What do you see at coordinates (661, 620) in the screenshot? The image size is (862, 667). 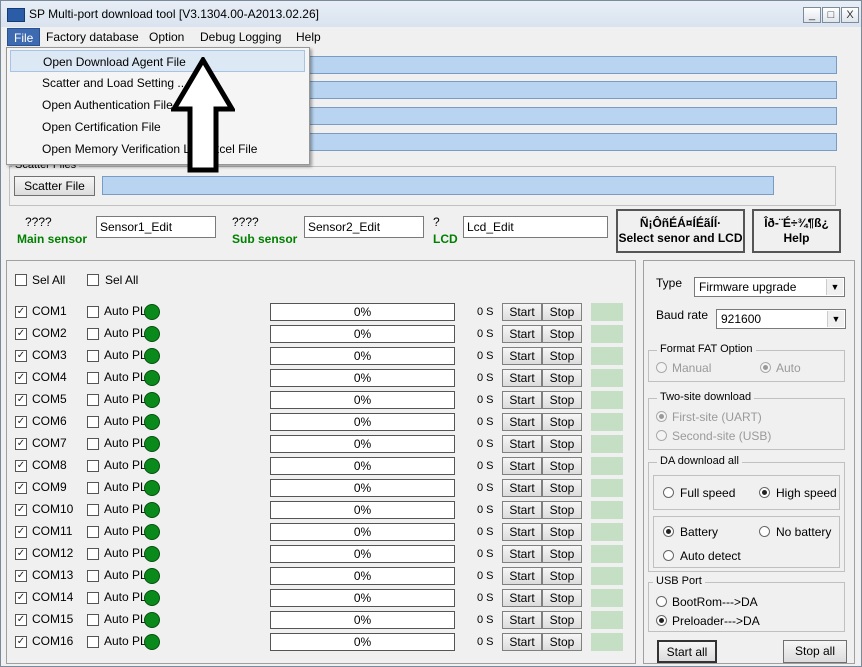 I see `usb-preloader-radio` at bounding box center [661, 620].